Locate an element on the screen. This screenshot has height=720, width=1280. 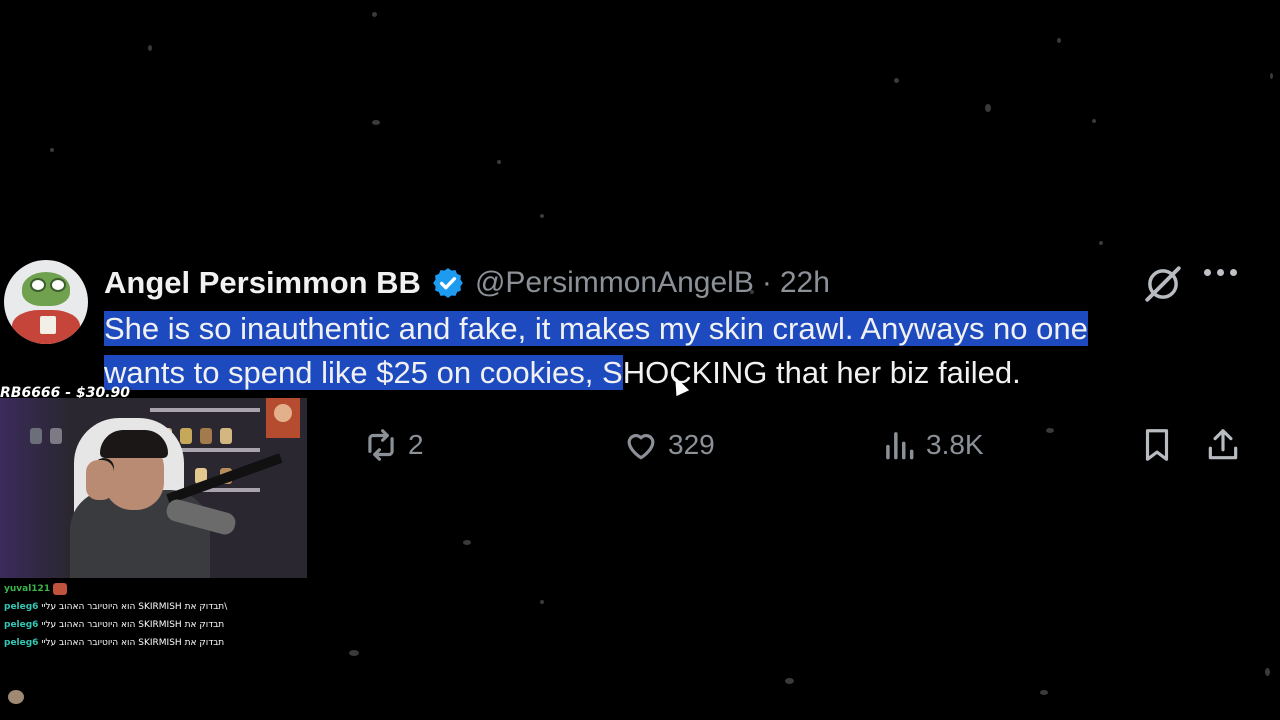
share-button is located at coordinates (1223, 445).